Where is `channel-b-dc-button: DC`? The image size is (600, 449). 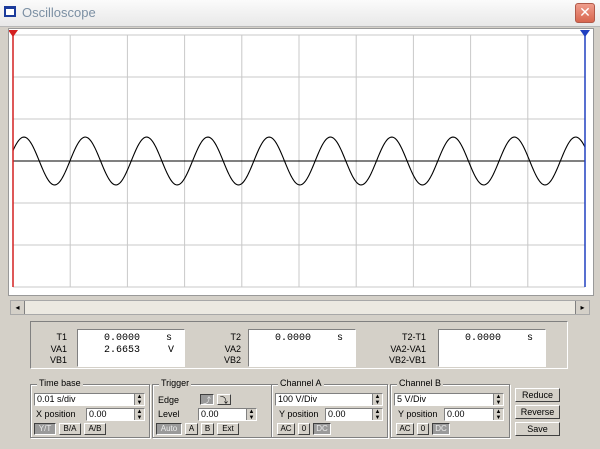
channel-b-dc-button: DC is located at coordinates (441, 429).